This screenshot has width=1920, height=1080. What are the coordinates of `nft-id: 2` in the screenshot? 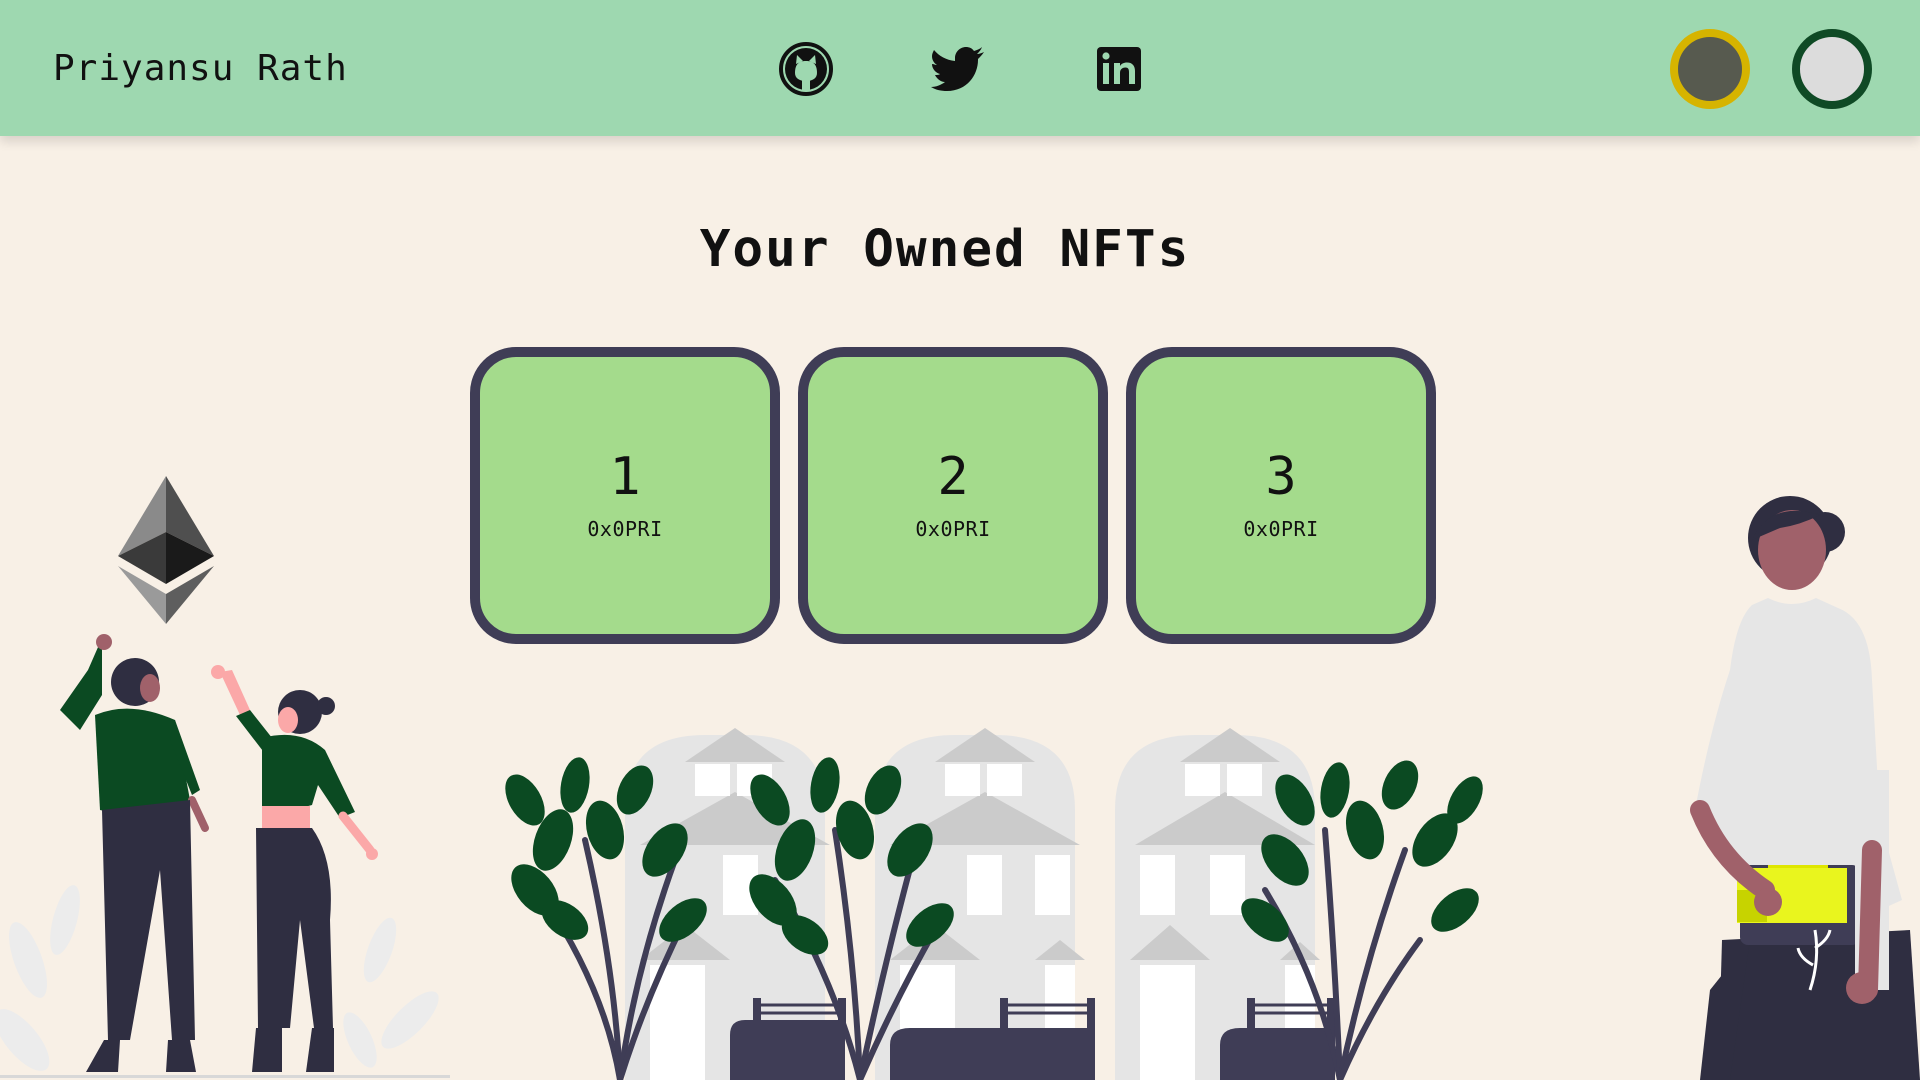 It's located at (953, 476).